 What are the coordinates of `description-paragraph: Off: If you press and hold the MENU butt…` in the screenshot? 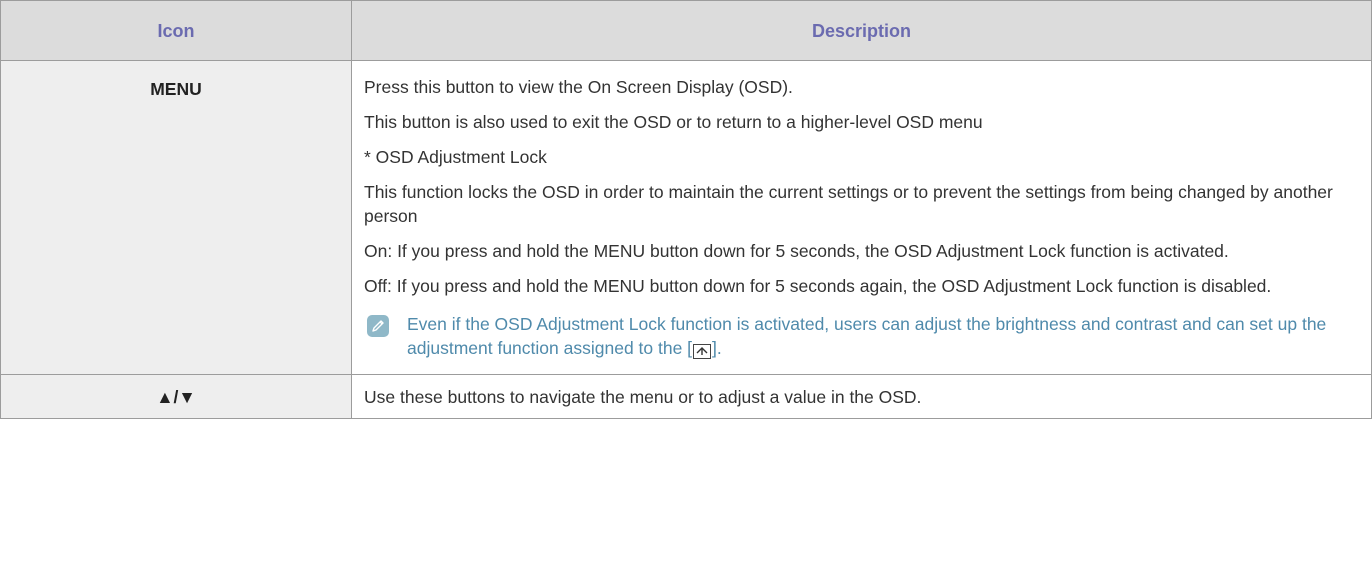 It's located at (818, 286).